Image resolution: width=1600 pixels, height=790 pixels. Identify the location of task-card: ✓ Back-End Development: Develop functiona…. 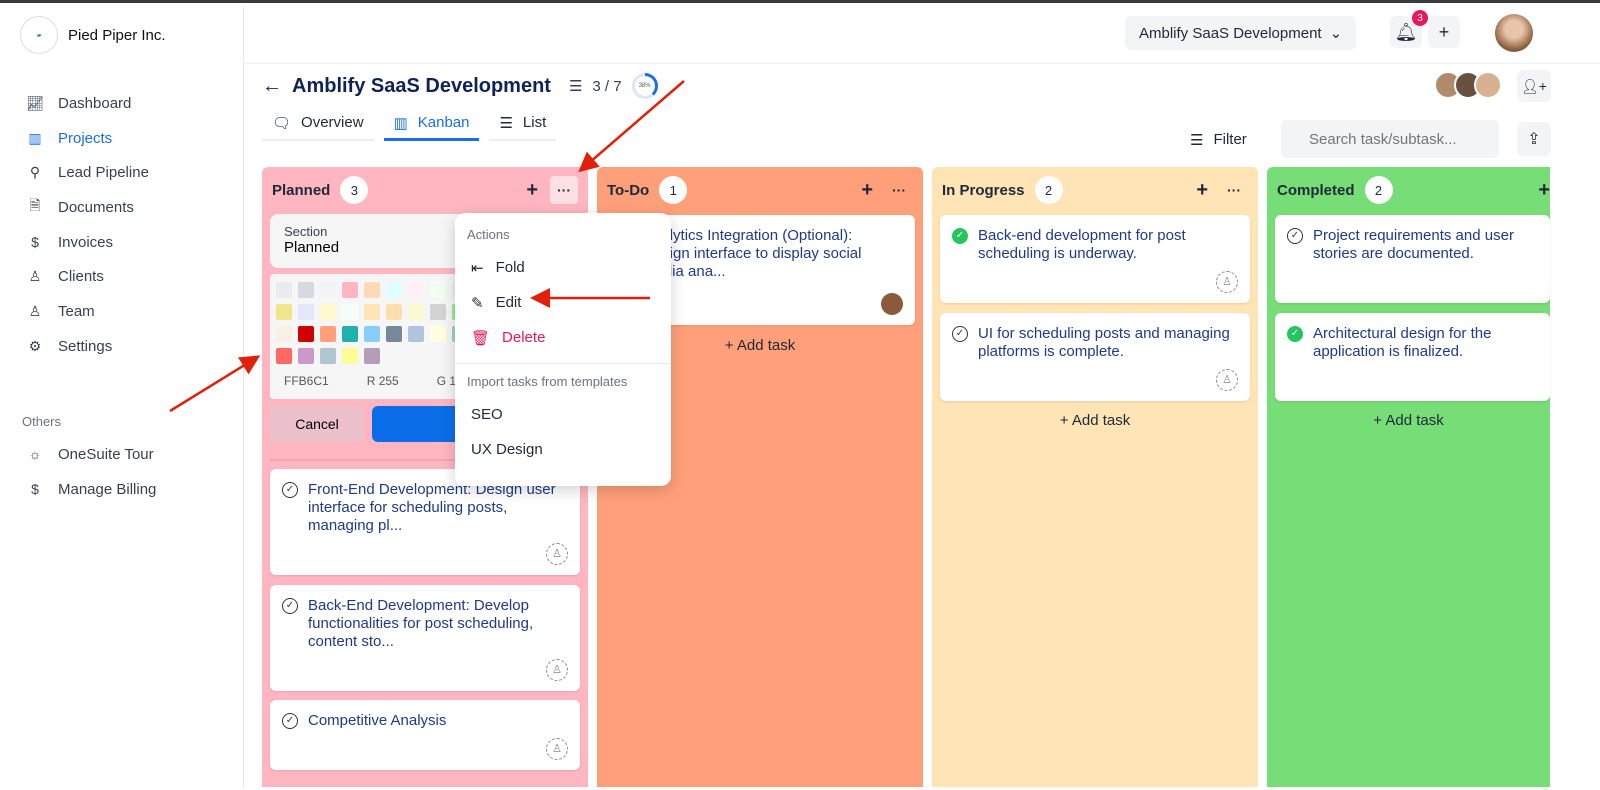
(425, 638).